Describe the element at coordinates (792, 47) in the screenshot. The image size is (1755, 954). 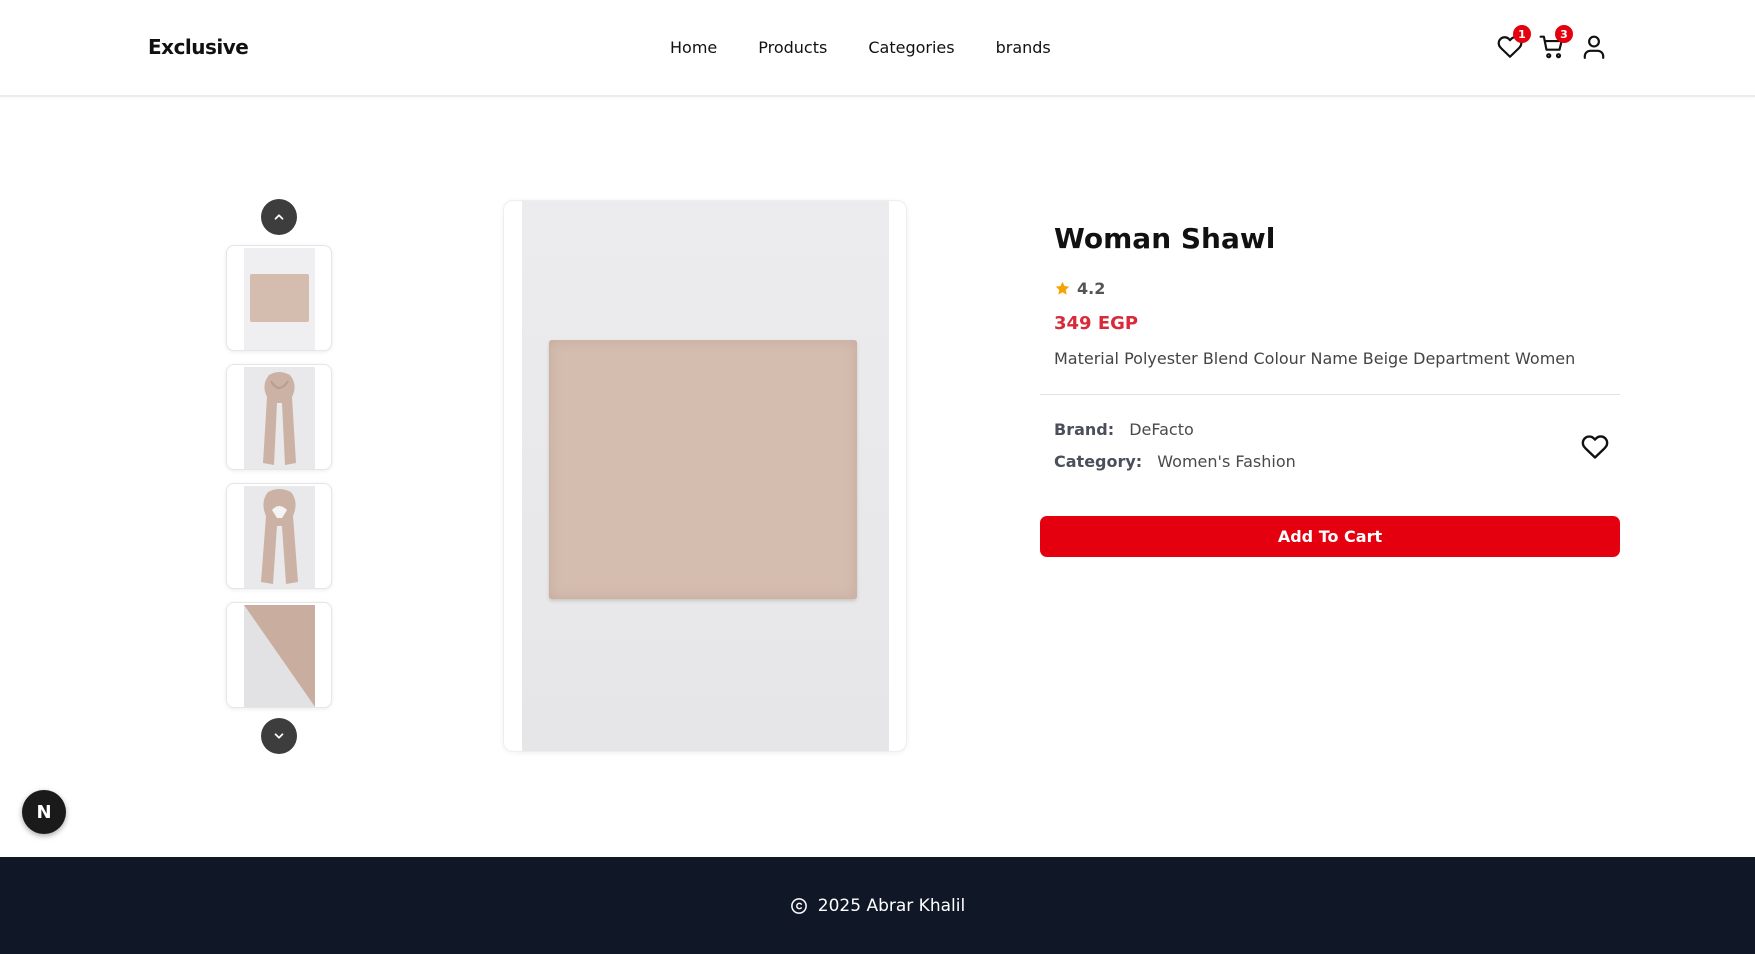
I see `nav-link-products: Products` at that location.